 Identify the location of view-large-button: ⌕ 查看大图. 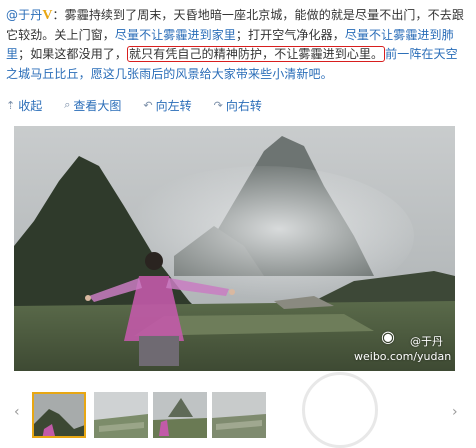
(92, 105).